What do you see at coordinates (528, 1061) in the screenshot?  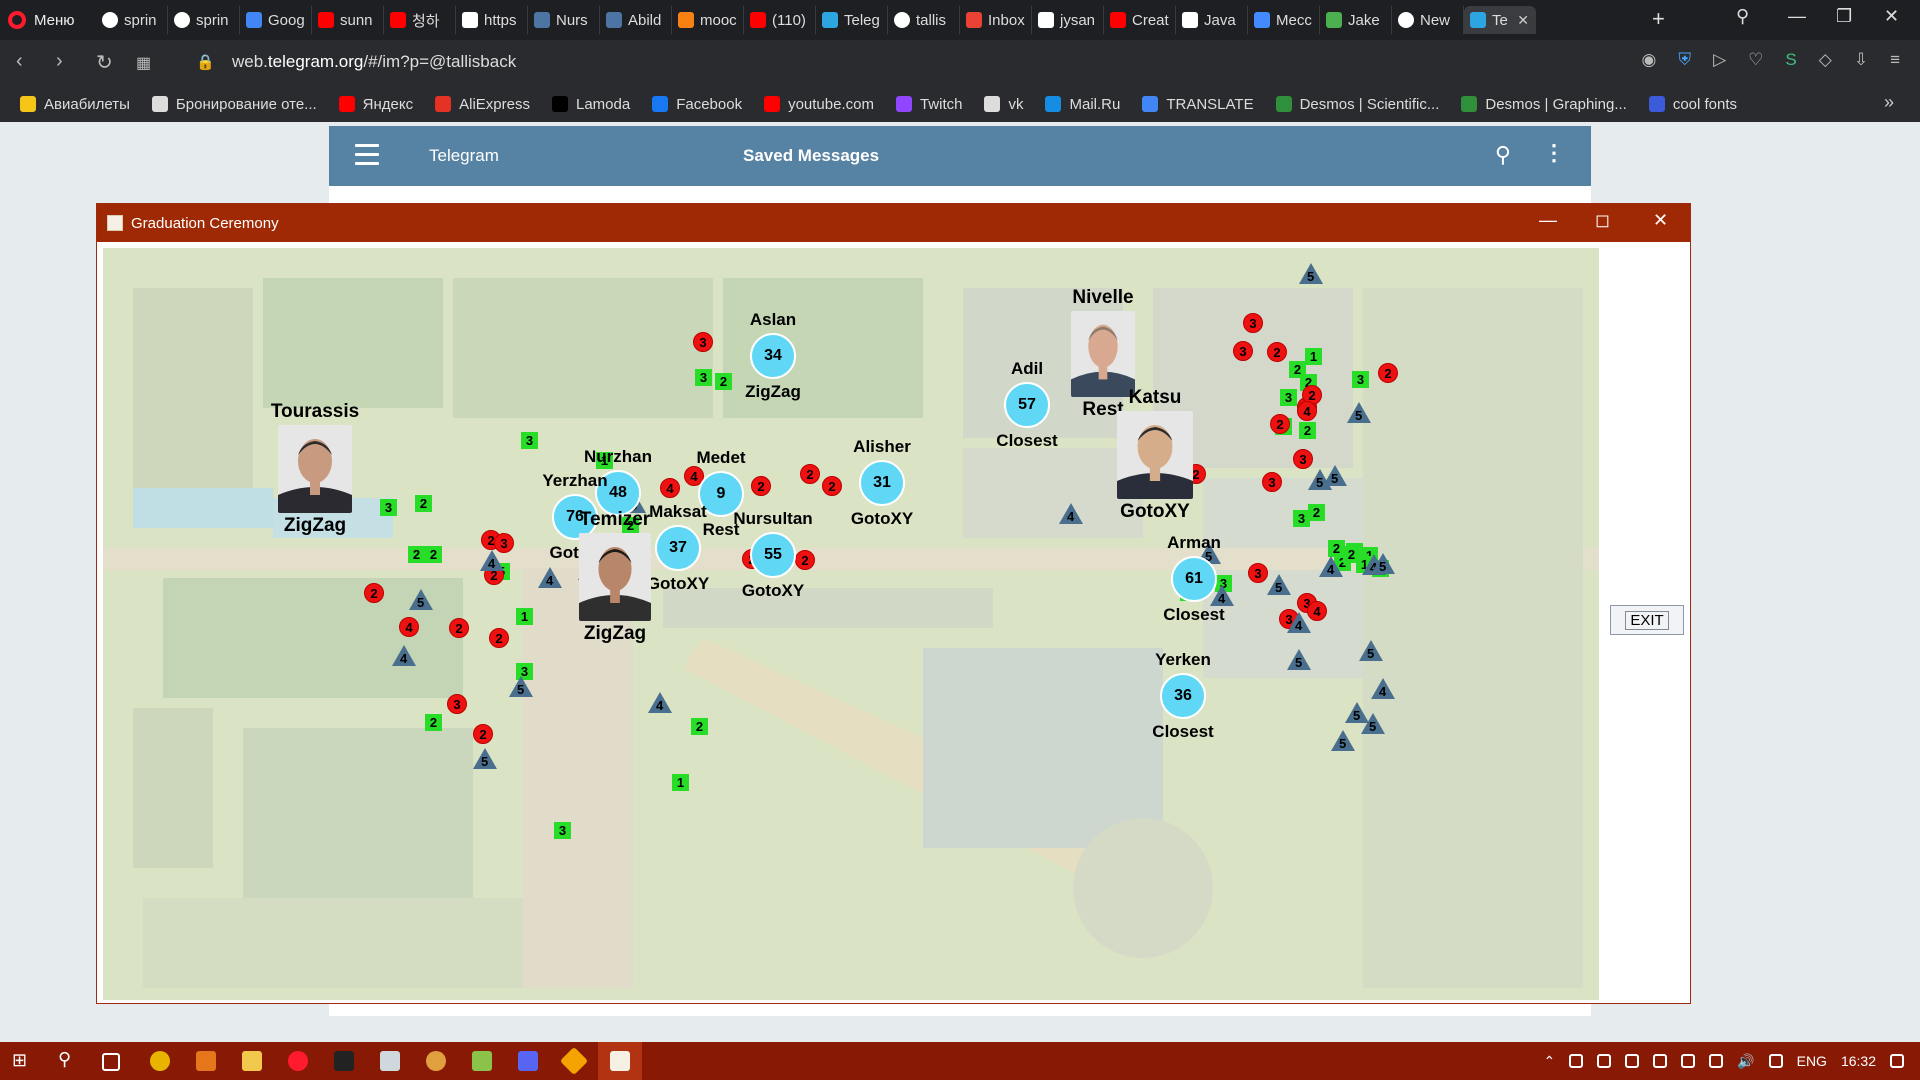 I see `discord-icon` at bounding box center [528, 1061].